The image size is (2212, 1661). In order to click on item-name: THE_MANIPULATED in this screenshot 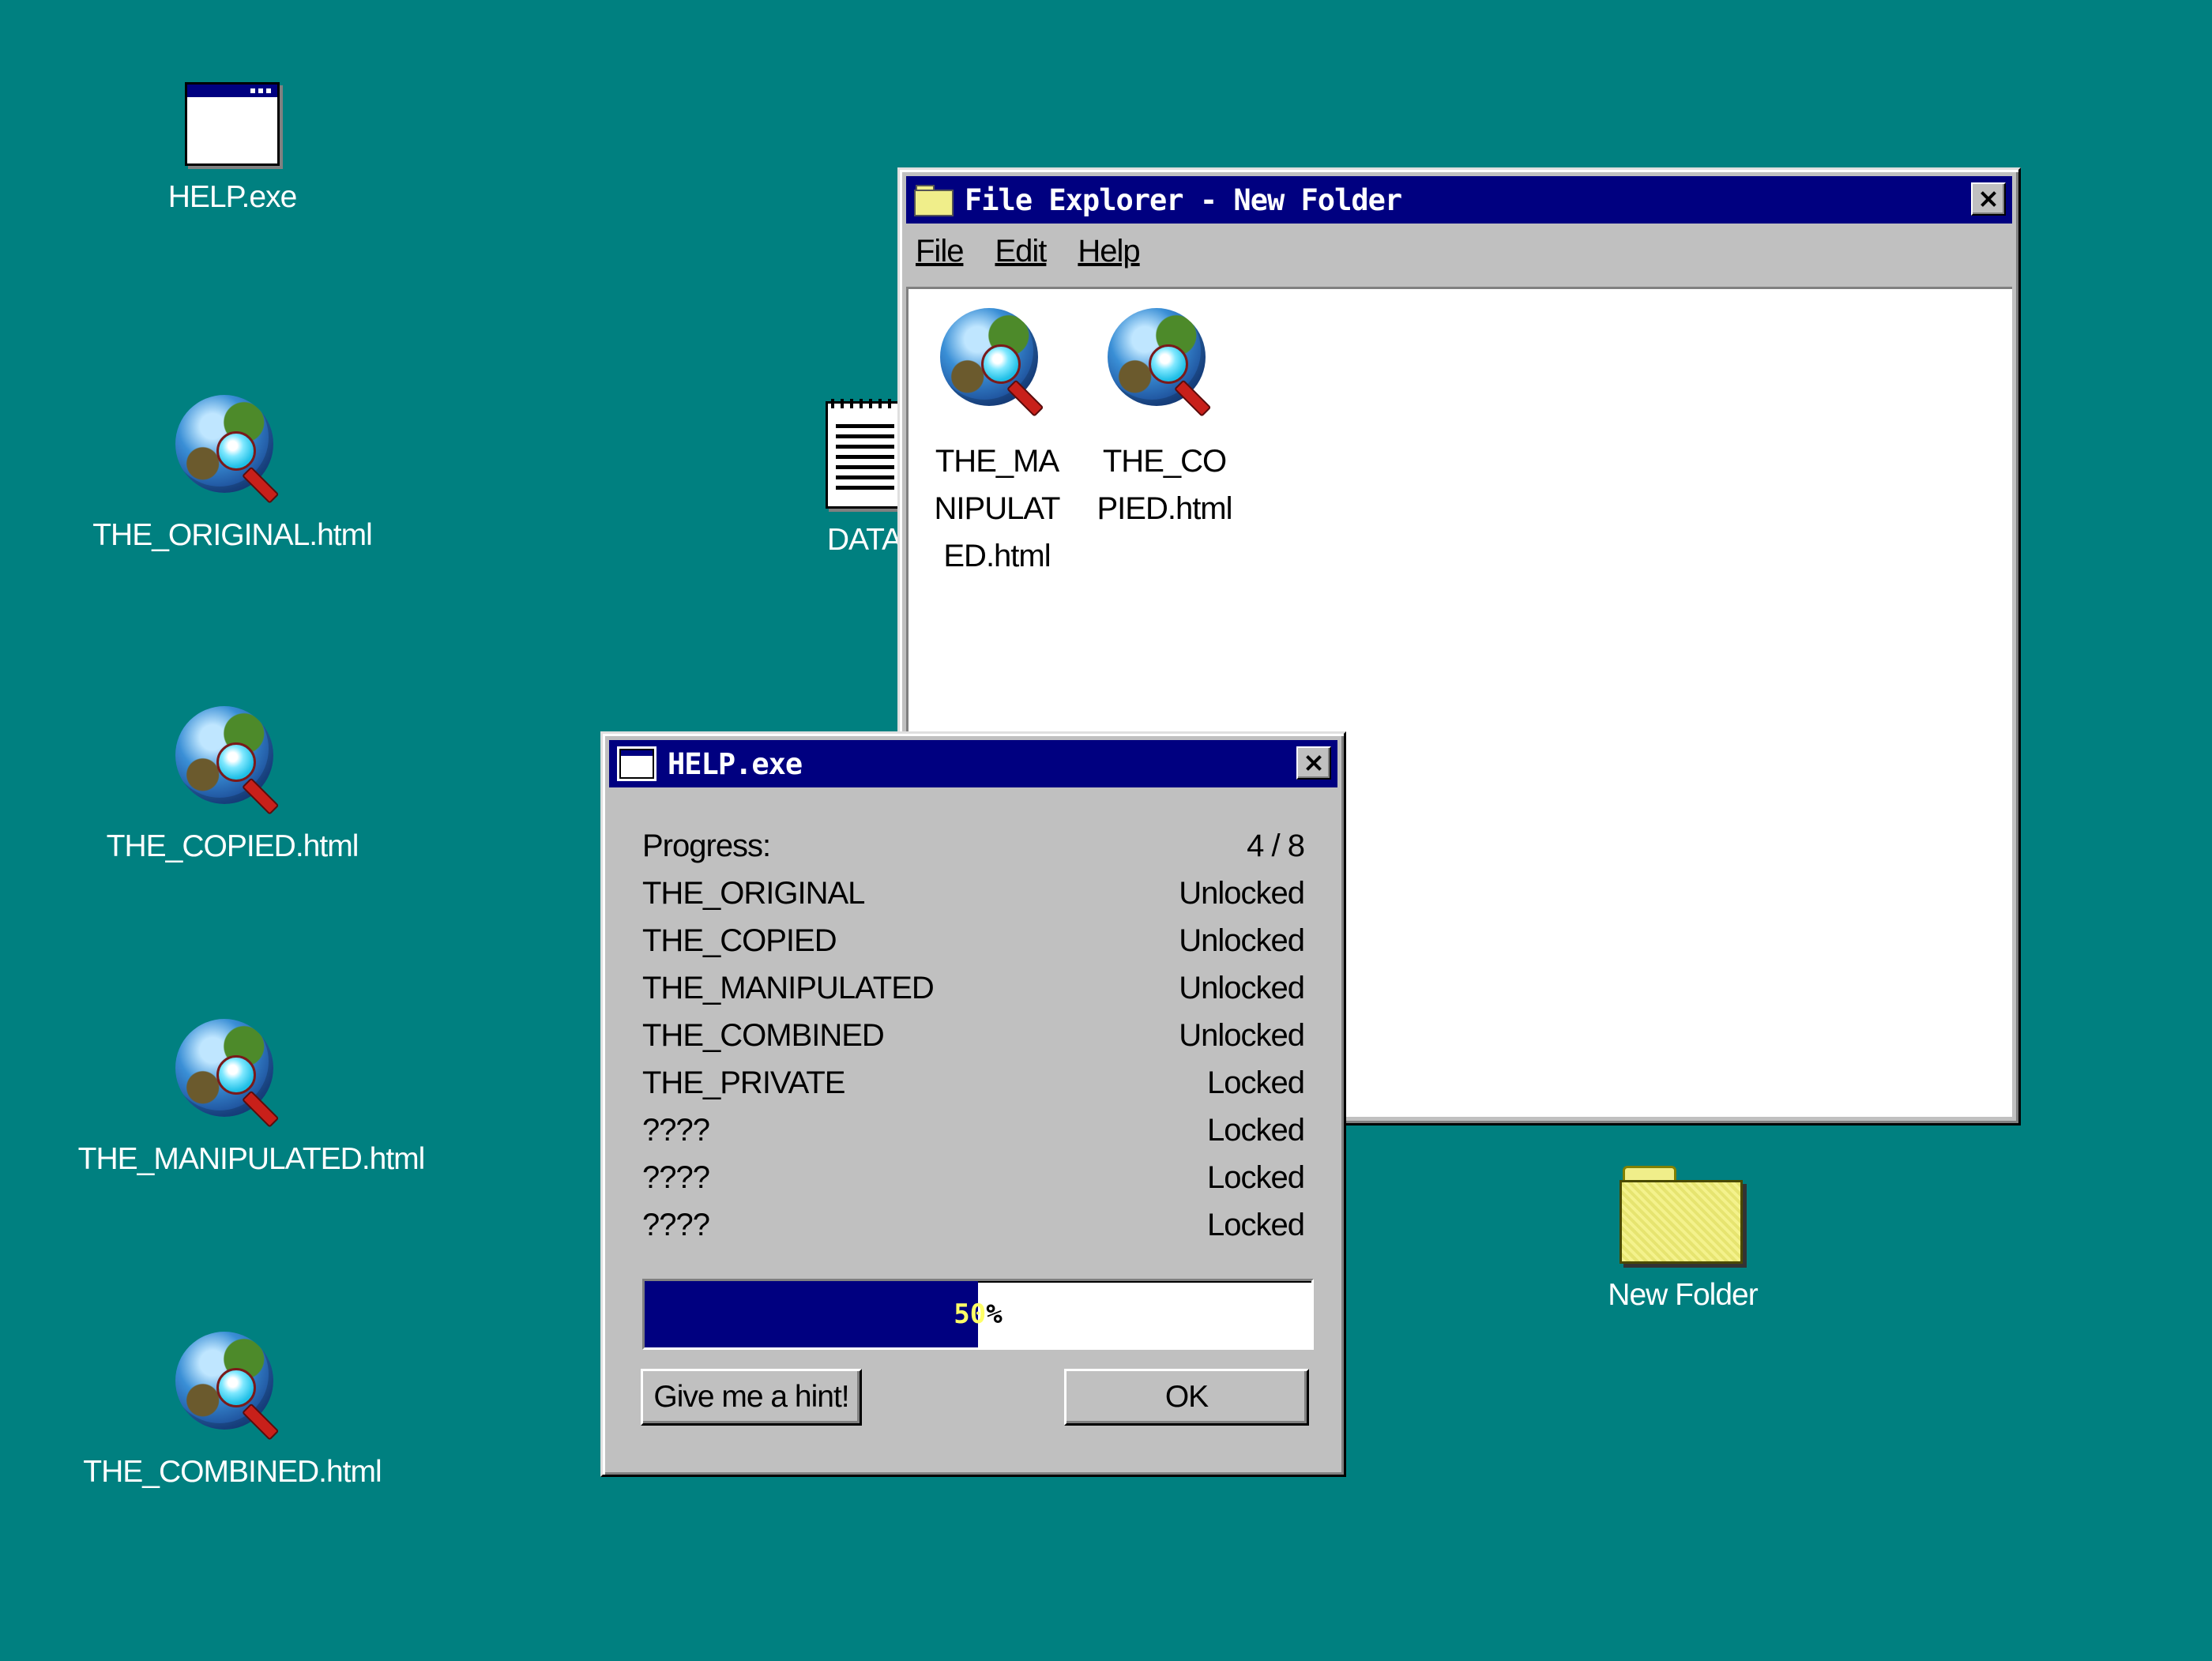, I will do `click(789, 987)`.